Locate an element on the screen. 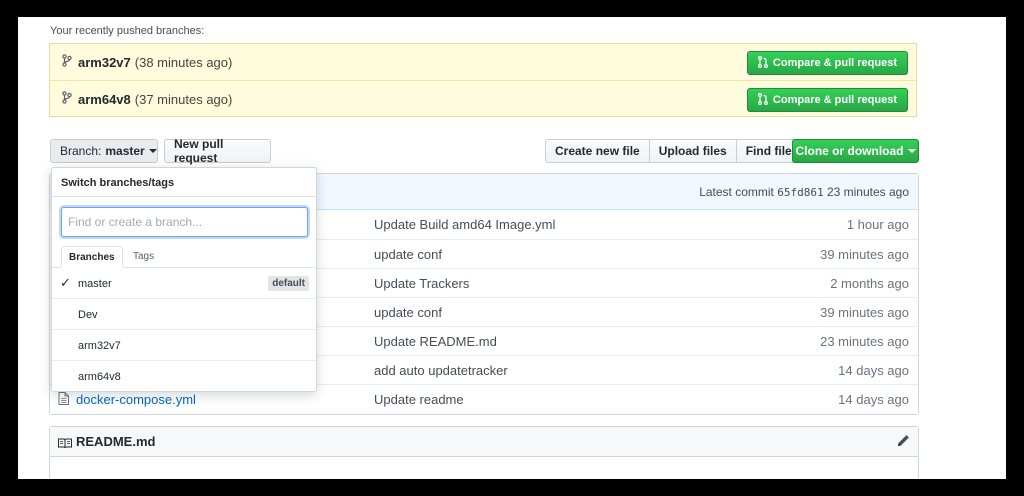 The height and width of the screenshot is (496, 1024). recent-branch-time: (37 minutes ago) is located at coordinates (183, 99).